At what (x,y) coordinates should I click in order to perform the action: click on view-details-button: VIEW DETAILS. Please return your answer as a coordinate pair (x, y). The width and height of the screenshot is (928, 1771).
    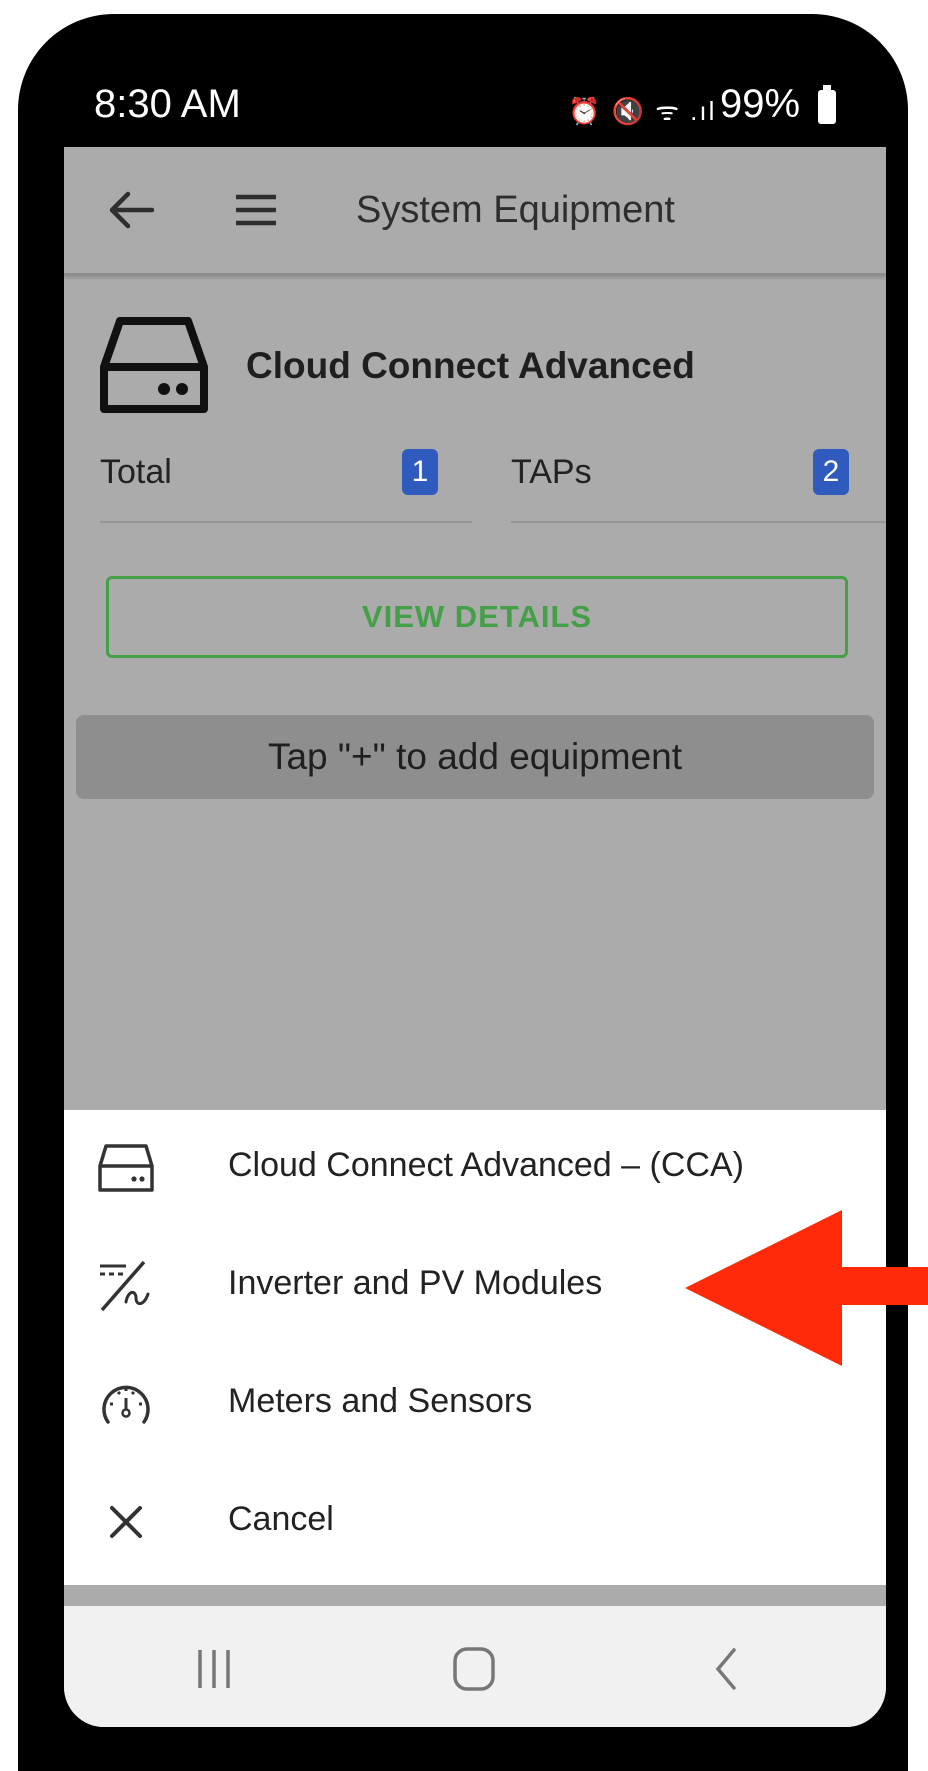
    Looking at the image, I should click on (477, 617).